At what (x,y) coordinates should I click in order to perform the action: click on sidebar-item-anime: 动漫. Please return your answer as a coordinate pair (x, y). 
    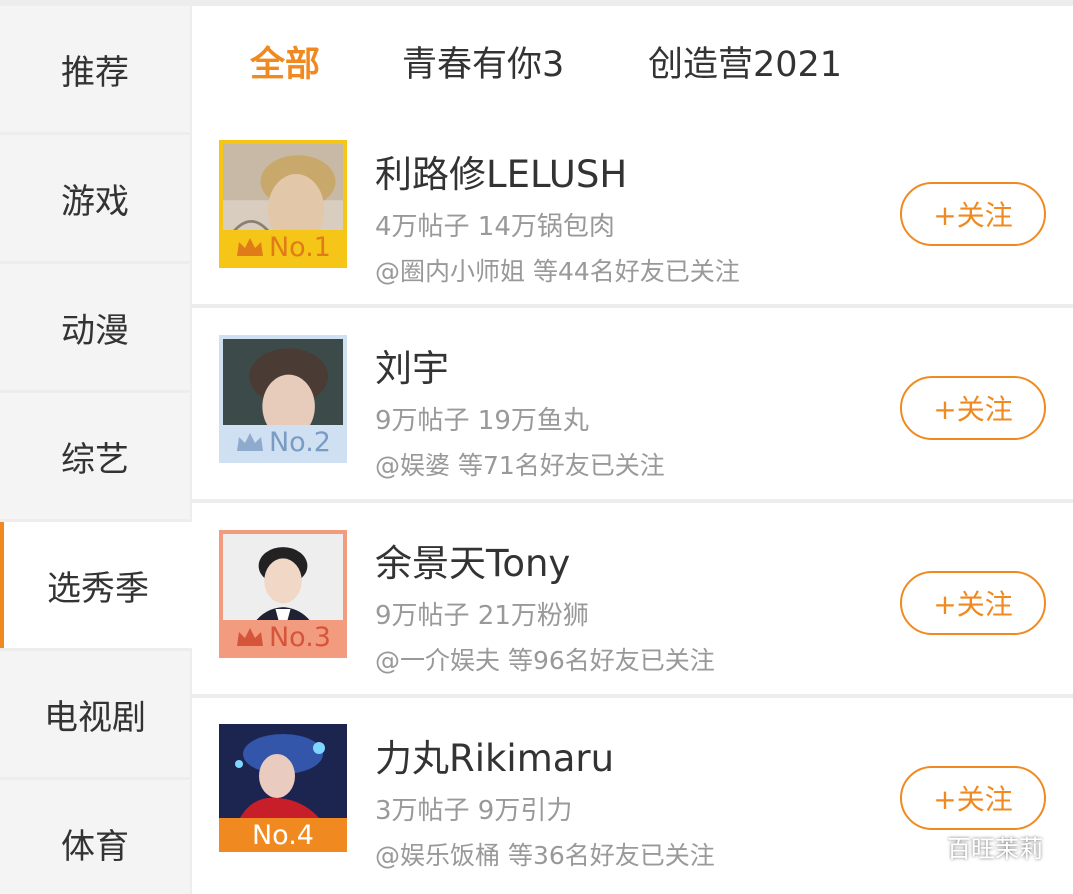
    Looking at the image, I should click on (95, 327).